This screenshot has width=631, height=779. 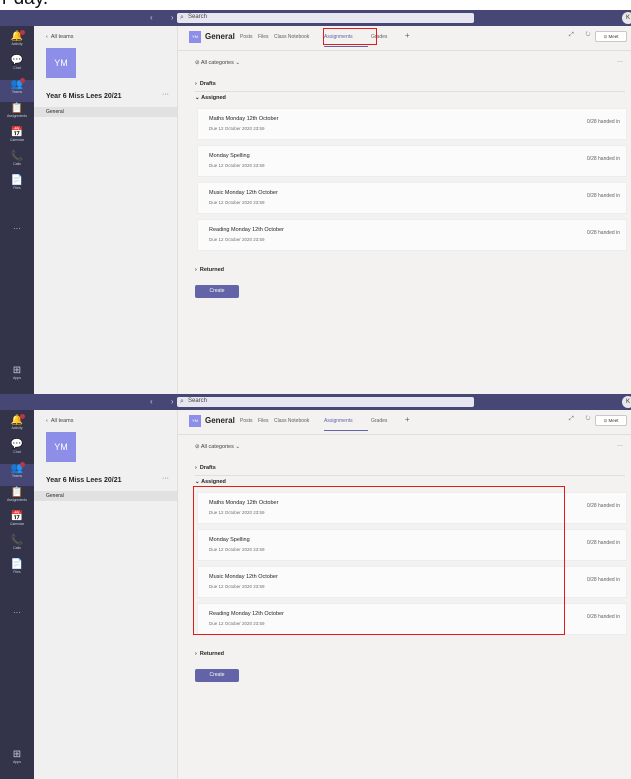 What do you see at coordinates (17, 444) in the screenshot?
I see `chat-icon: 💬` at bounding box center [17, 444].